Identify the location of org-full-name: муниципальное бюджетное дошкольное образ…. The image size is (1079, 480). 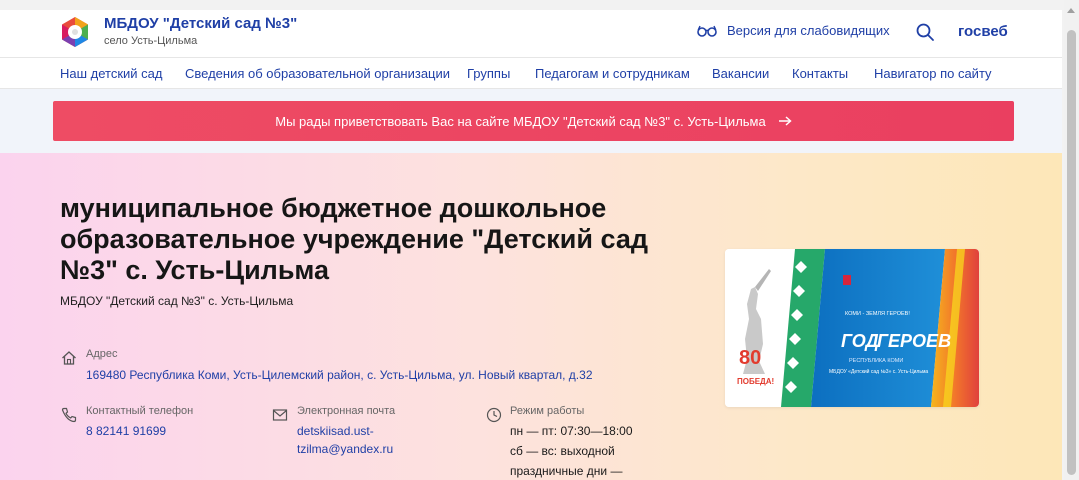
(354, 239).